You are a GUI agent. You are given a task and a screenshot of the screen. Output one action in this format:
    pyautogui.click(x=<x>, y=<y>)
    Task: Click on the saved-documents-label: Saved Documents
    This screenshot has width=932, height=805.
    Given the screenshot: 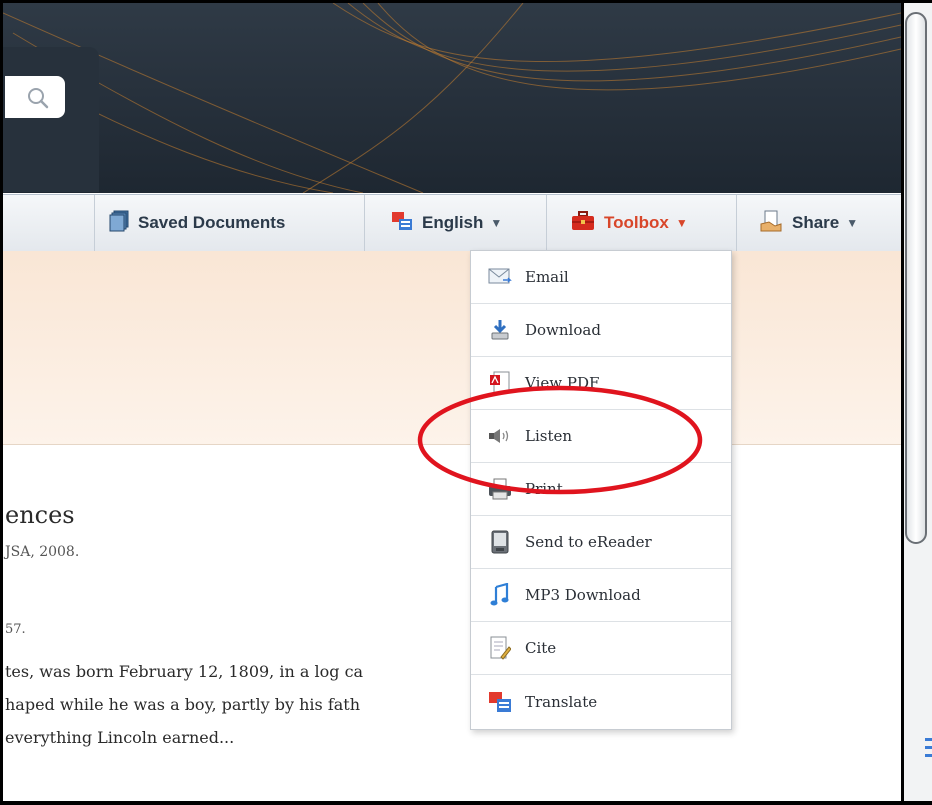 What is the action you would take?
    pyautogui.click(x=212, y=222)
    